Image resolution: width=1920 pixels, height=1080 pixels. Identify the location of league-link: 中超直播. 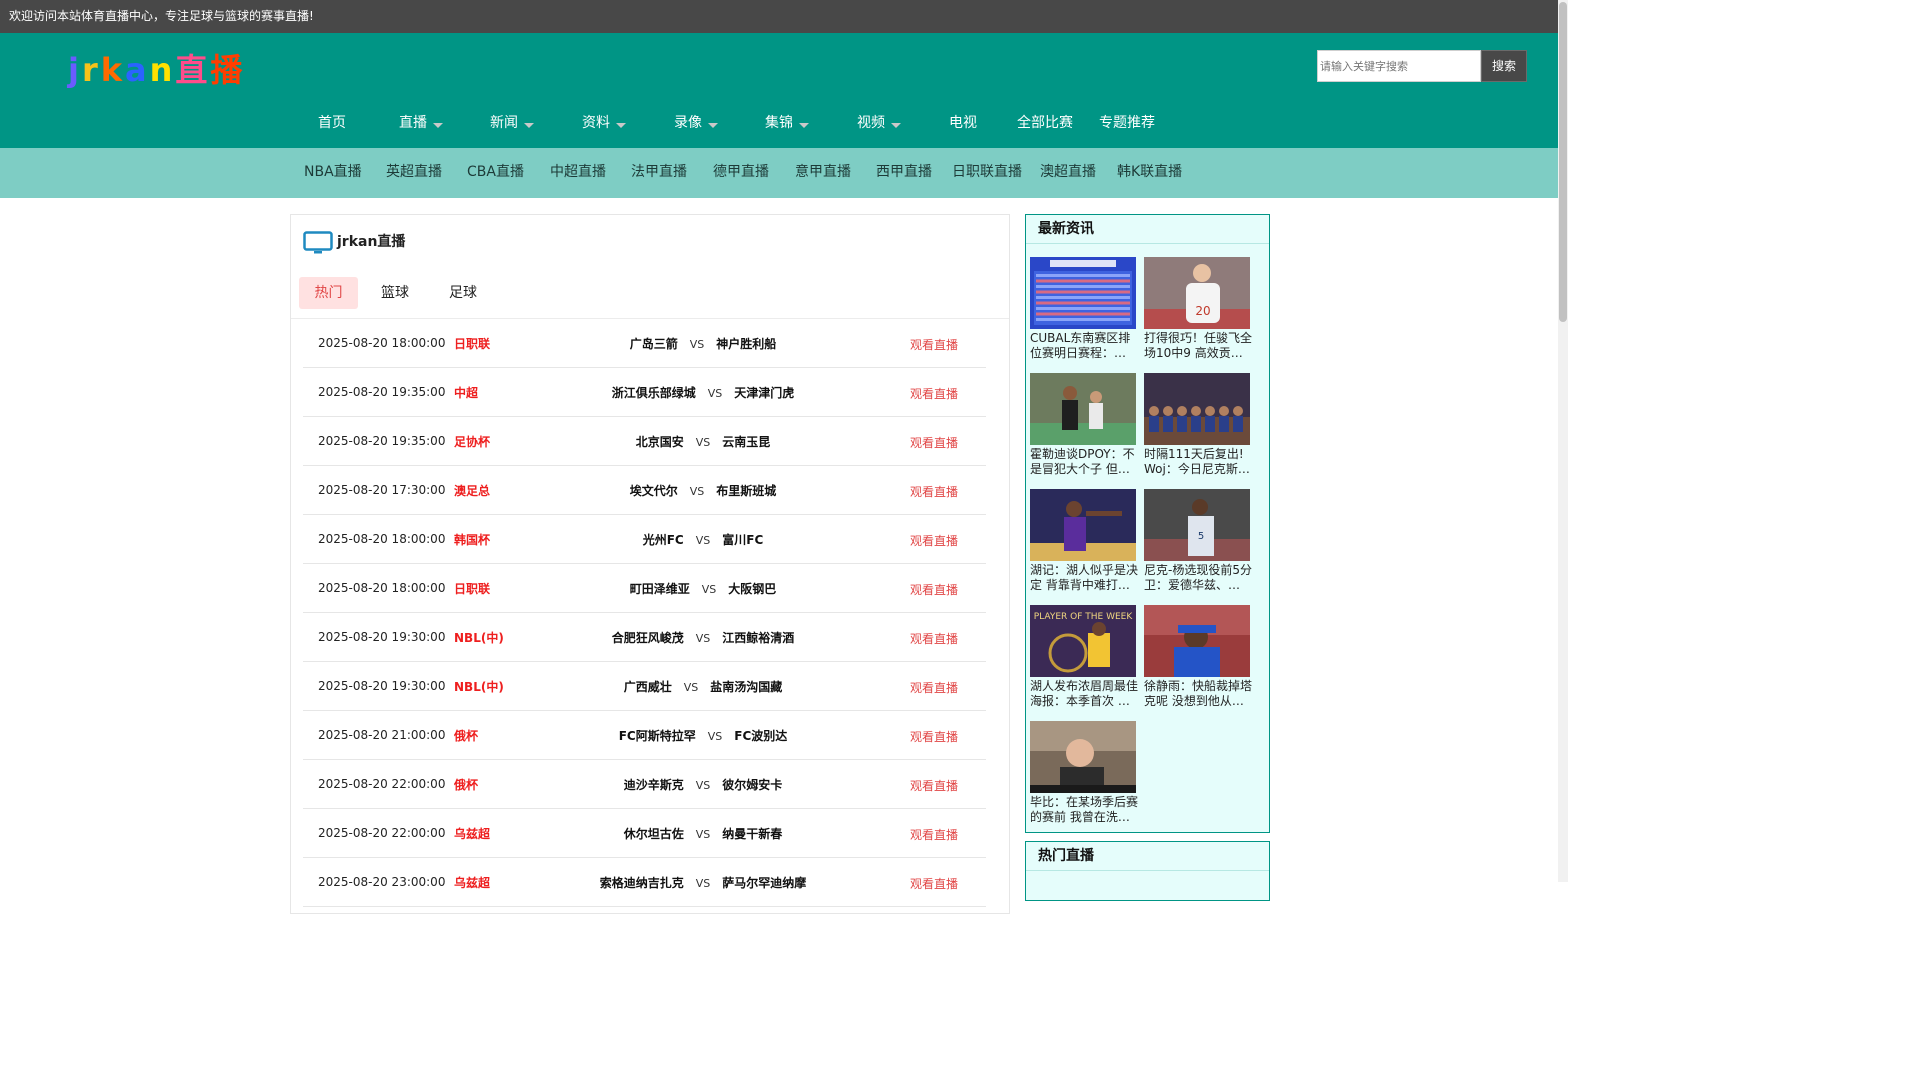
(578, 172).